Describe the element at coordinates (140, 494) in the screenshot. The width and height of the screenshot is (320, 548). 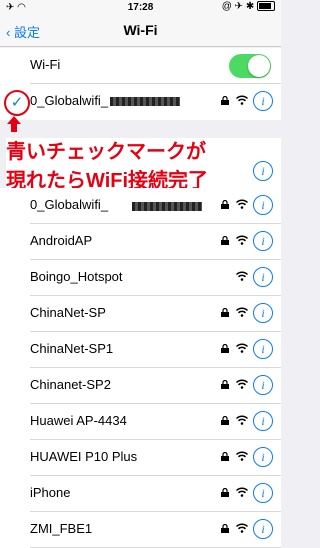
I see `network-row: iPhone i` at that location.